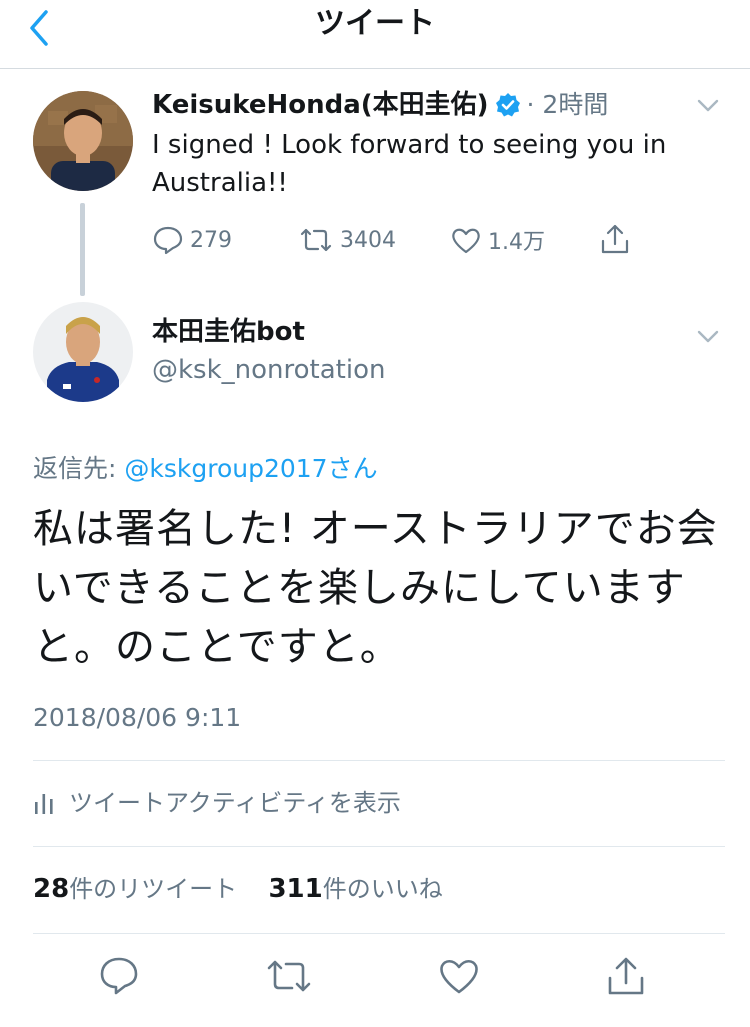 The width and height of the screenshot is (750, 1027). I want to click on top-nav-bar: ツイート, so click(375, 34).